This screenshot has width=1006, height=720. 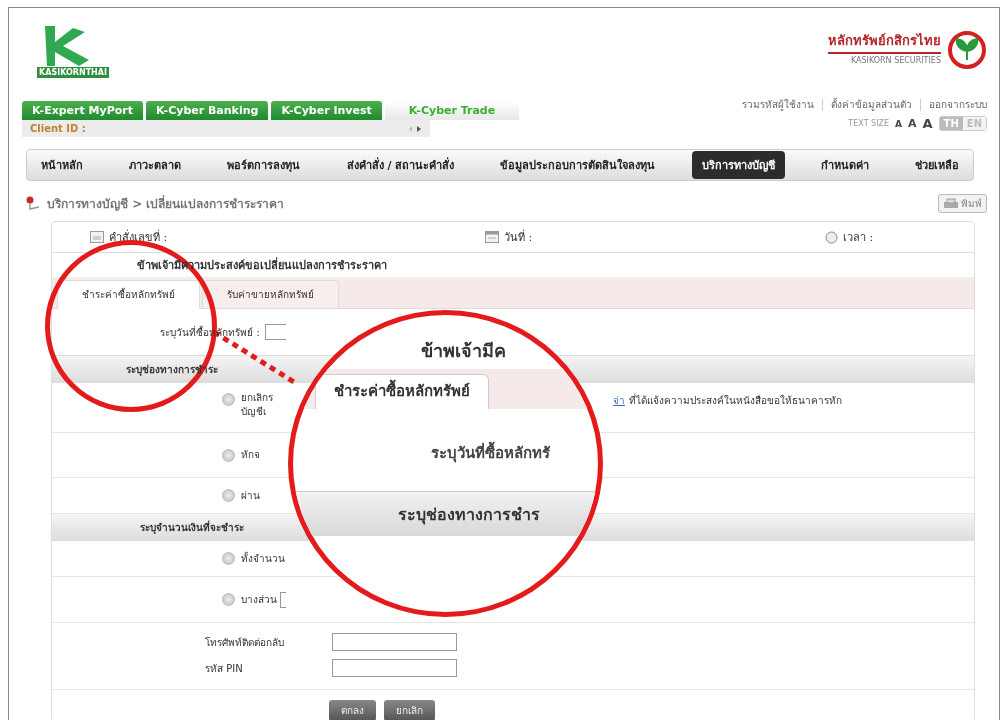 I want to click on form-button: ยกเลิก, so click(x=409, y=710).